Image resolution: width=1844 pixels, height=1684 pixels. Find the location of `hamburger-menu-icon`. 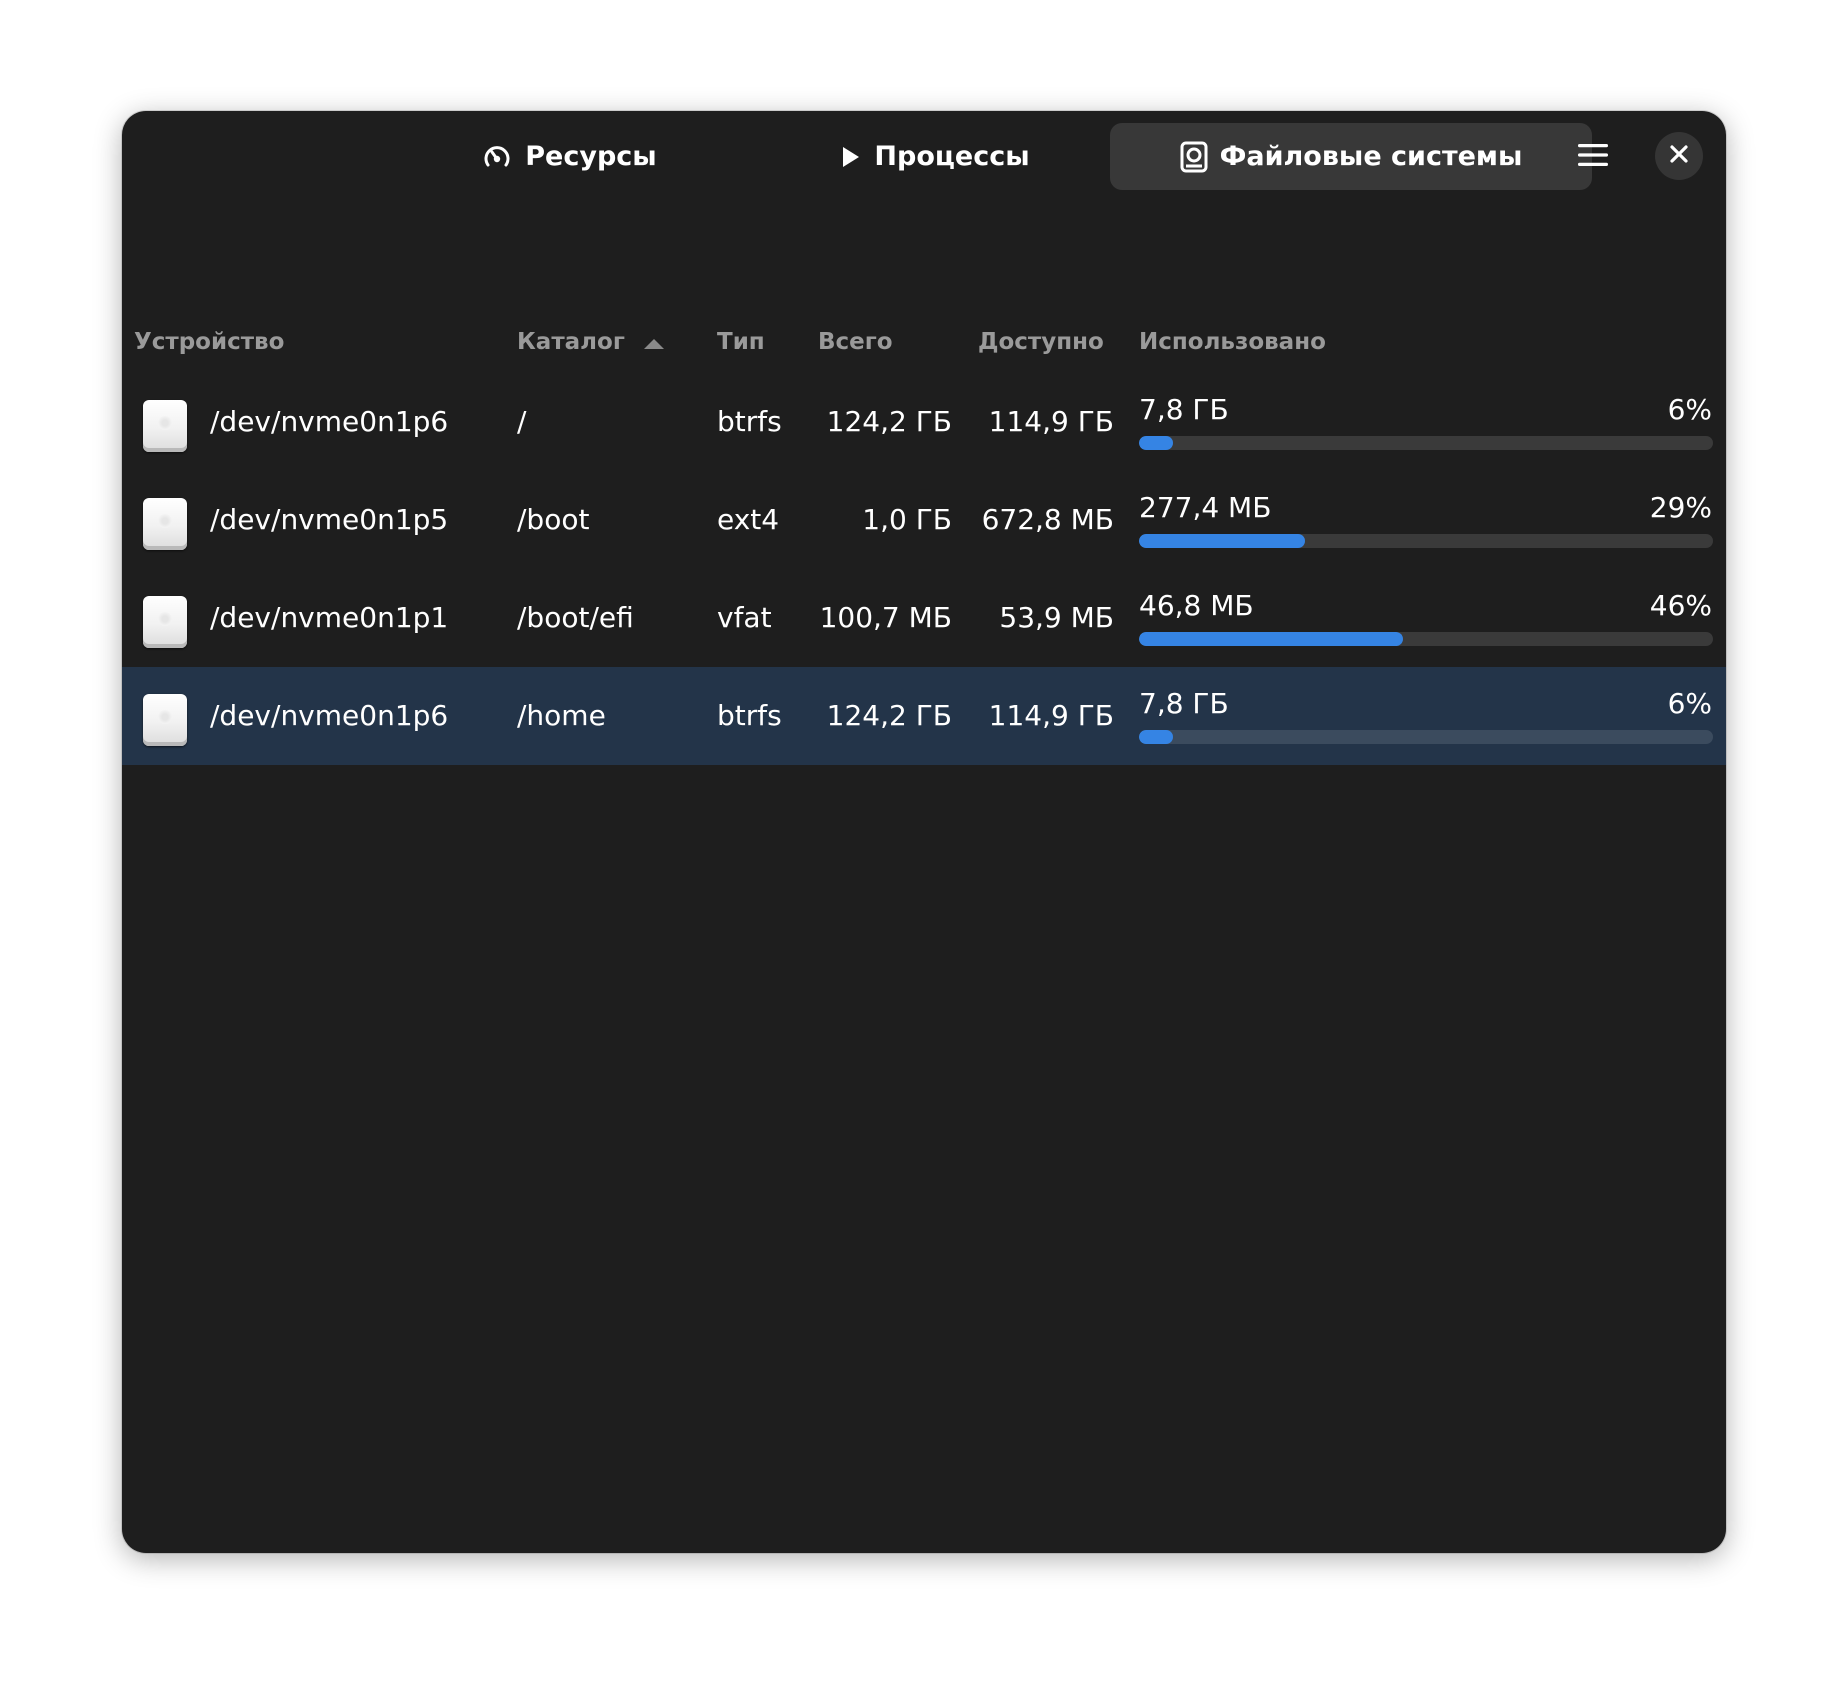

hamburger-menu-icon is located at coordinates (1593, 157).